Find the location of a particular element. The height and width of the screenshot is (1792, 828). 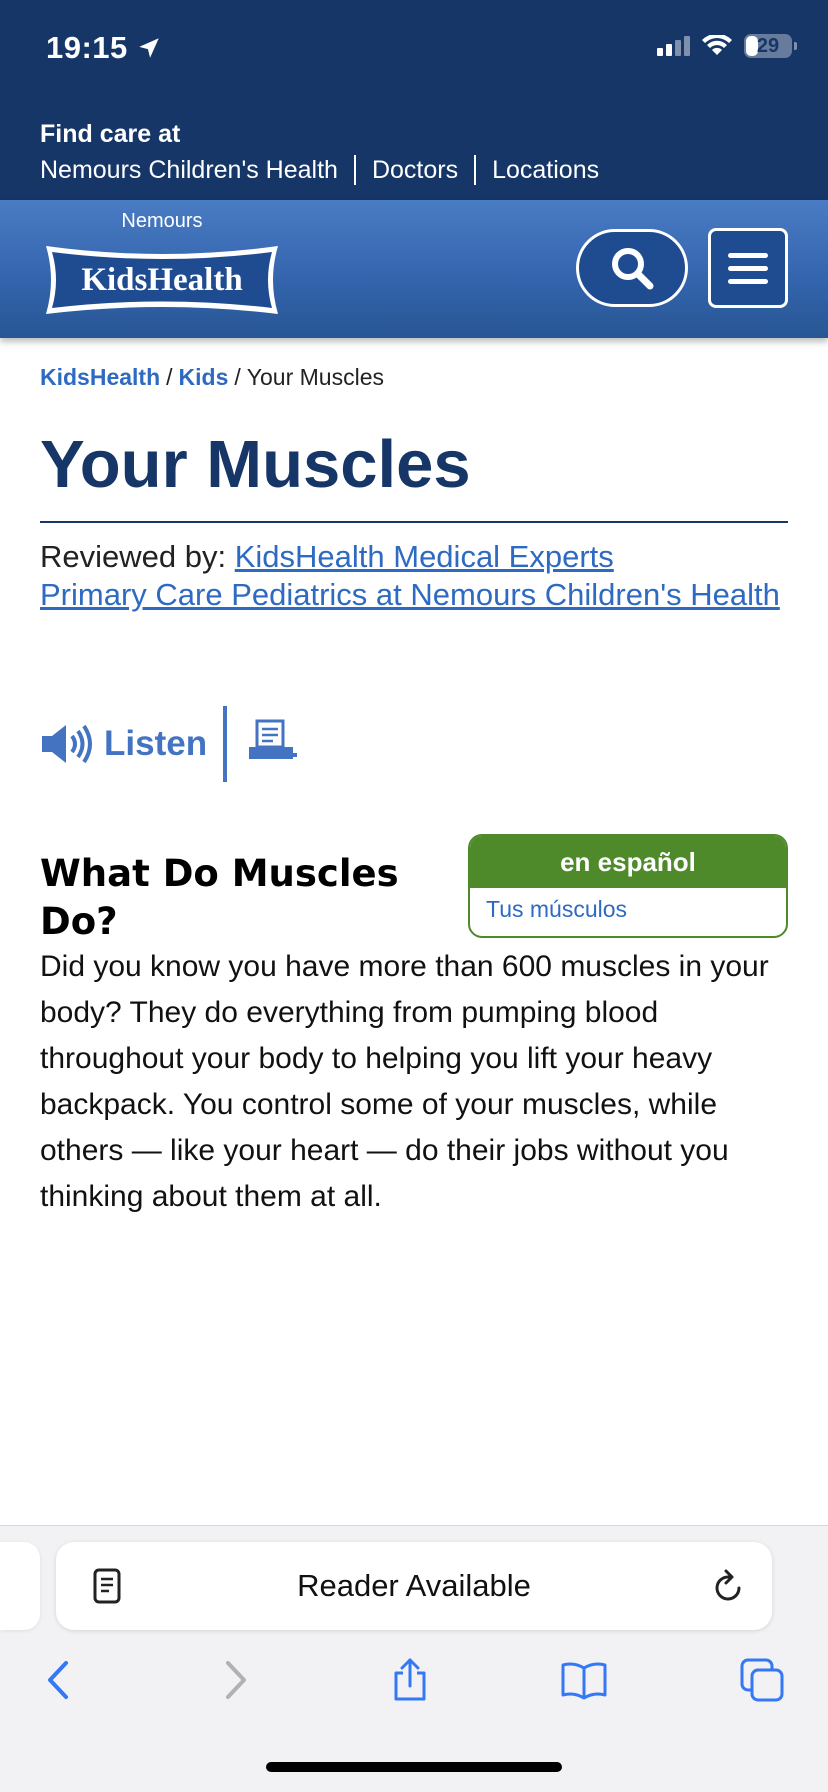

bookmarks-button is located at coordinates (584, 1680).